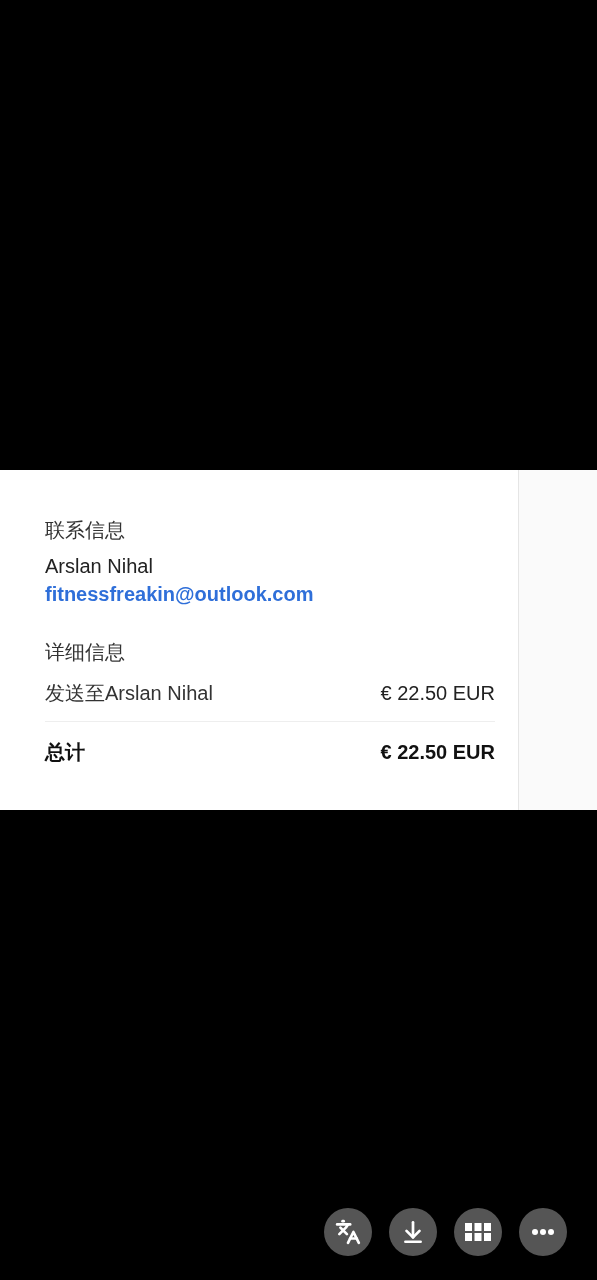 The image size is (597, 1280). What do you see at coordinates (85, 530) in the screenshot?
I see `contact-heading: 联系信息` at bounding box center [85, 530].